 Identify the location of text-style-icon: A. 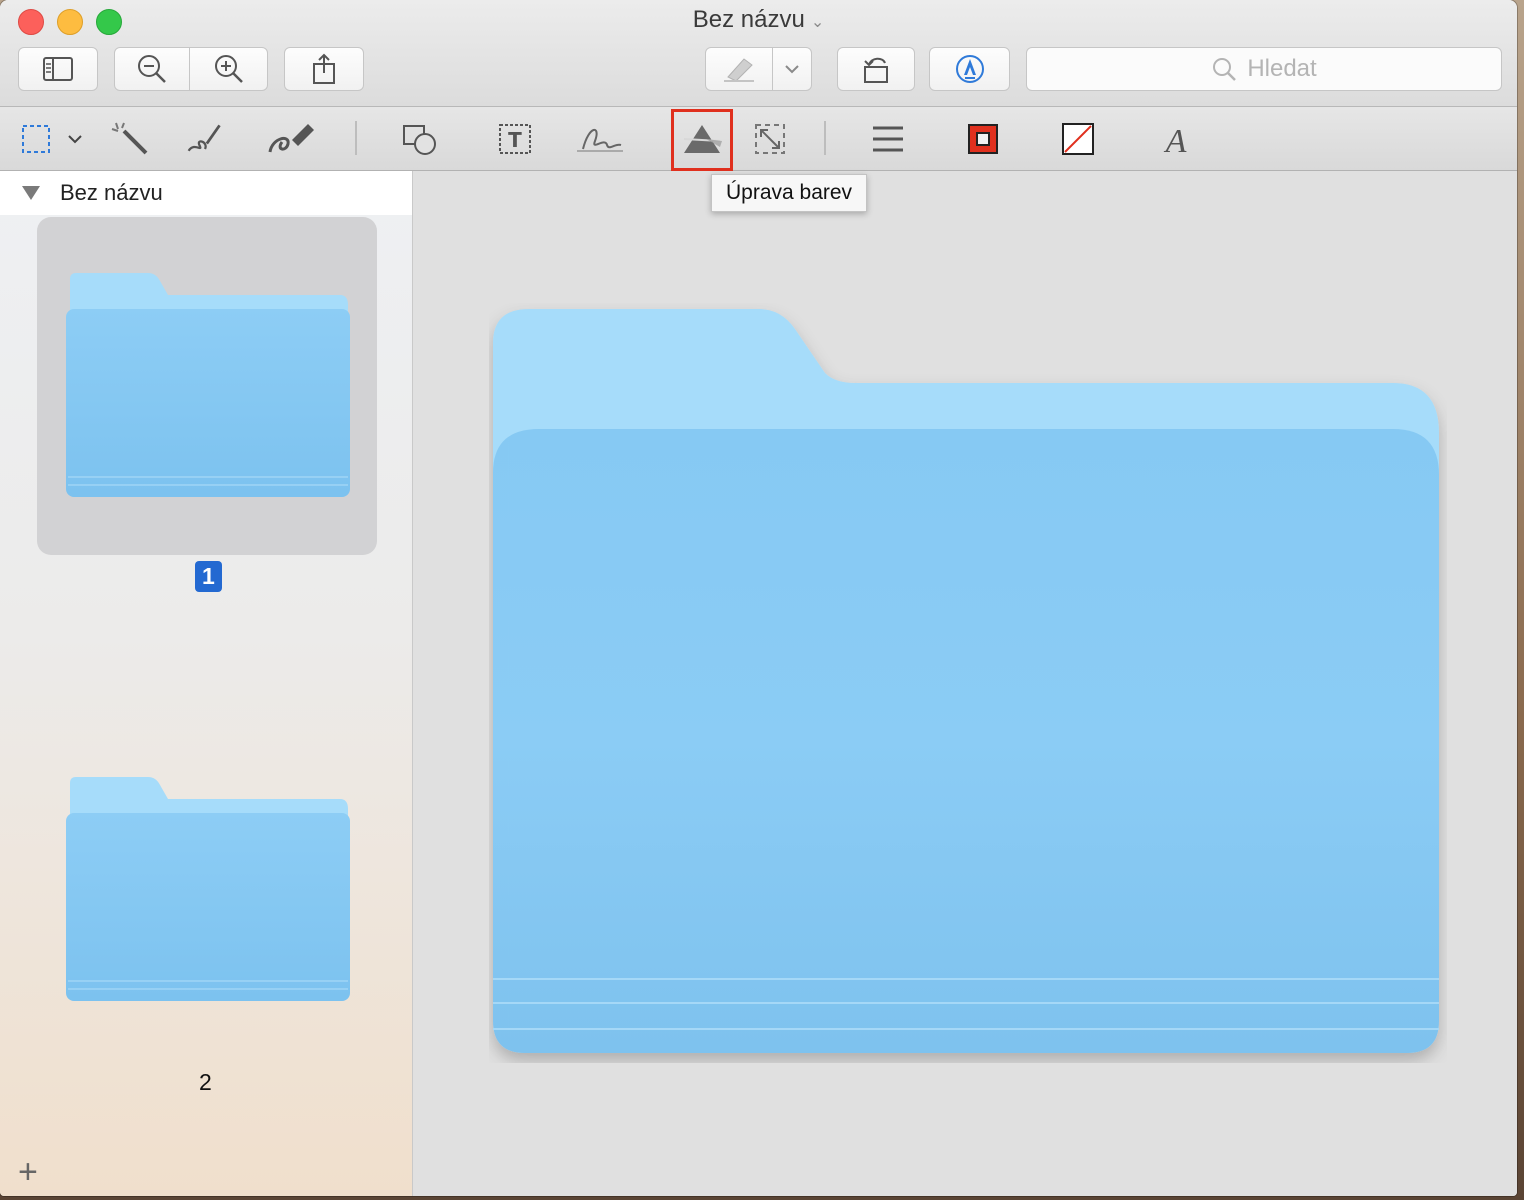
(1175, 139).